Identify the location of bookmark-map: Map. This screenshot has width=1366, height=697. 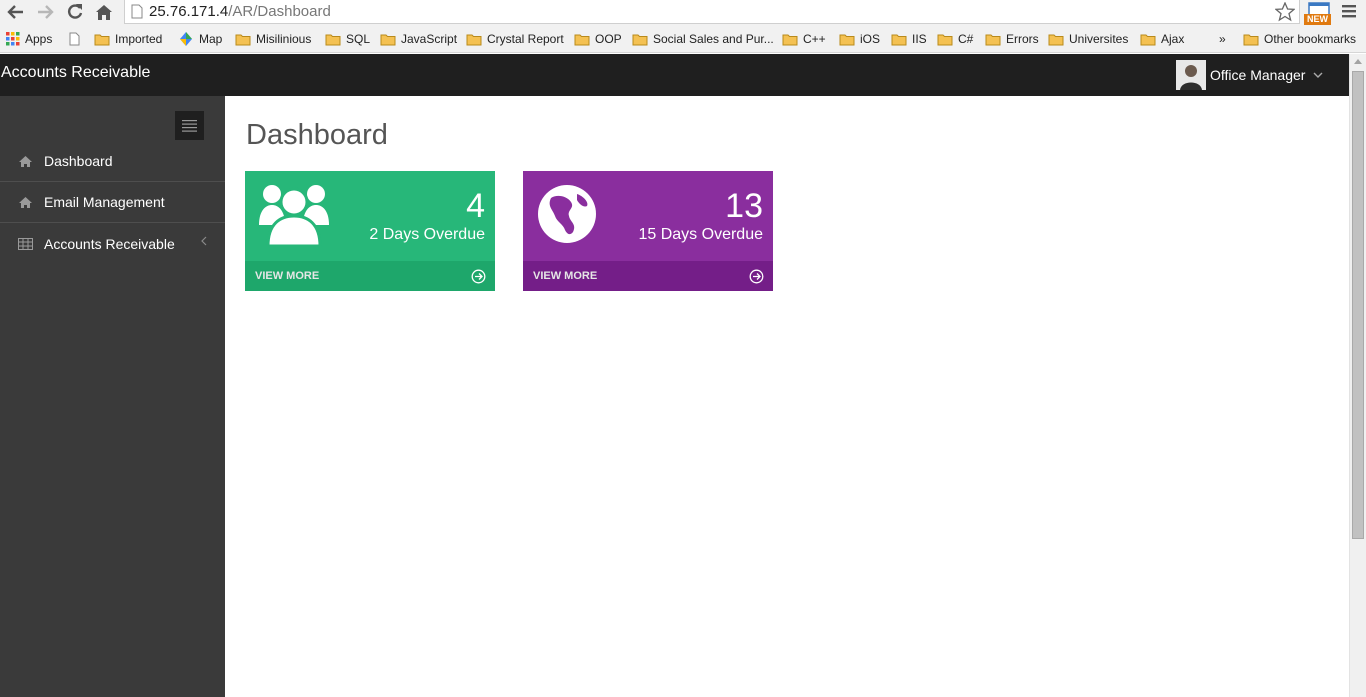
(200, 39).